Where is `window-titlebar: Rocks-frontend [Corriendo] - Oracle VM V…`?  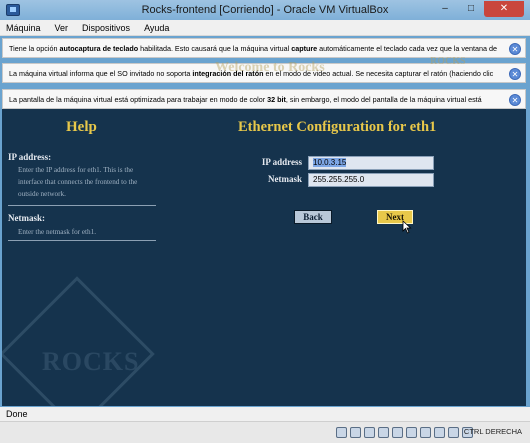
window-titlebar: Rocks-frontend [Corriendo] - Oracle VM V… is located at coordinates (265, 10).